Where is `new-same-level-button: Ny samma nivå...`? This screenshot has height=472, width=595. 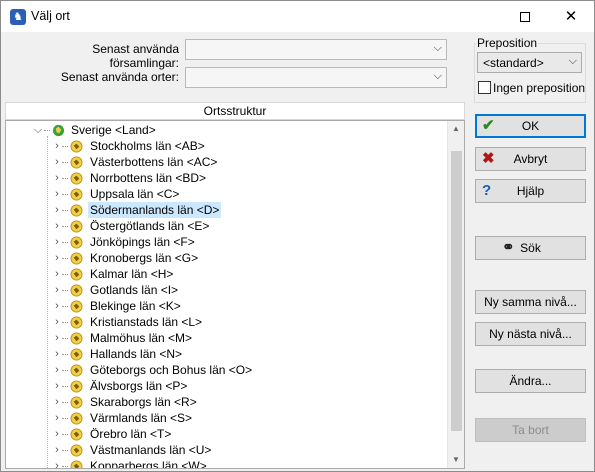
new-same-level-button: Ny samma nivå... is located at coordinates (530, 302).